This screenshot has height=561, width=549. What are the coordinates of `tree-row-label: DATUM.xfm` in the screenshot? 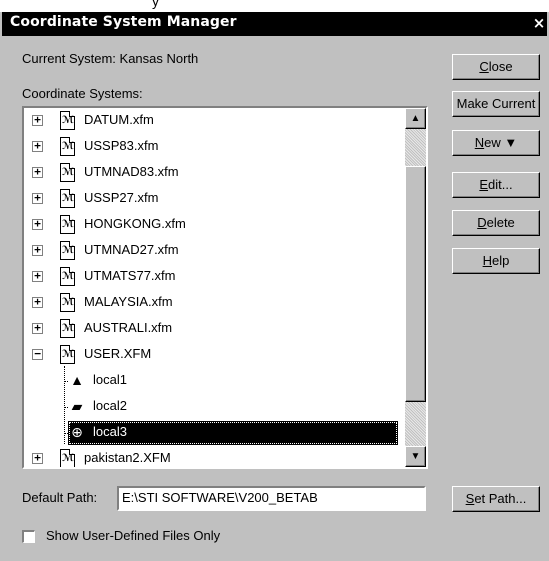 It's located at (119, 119).